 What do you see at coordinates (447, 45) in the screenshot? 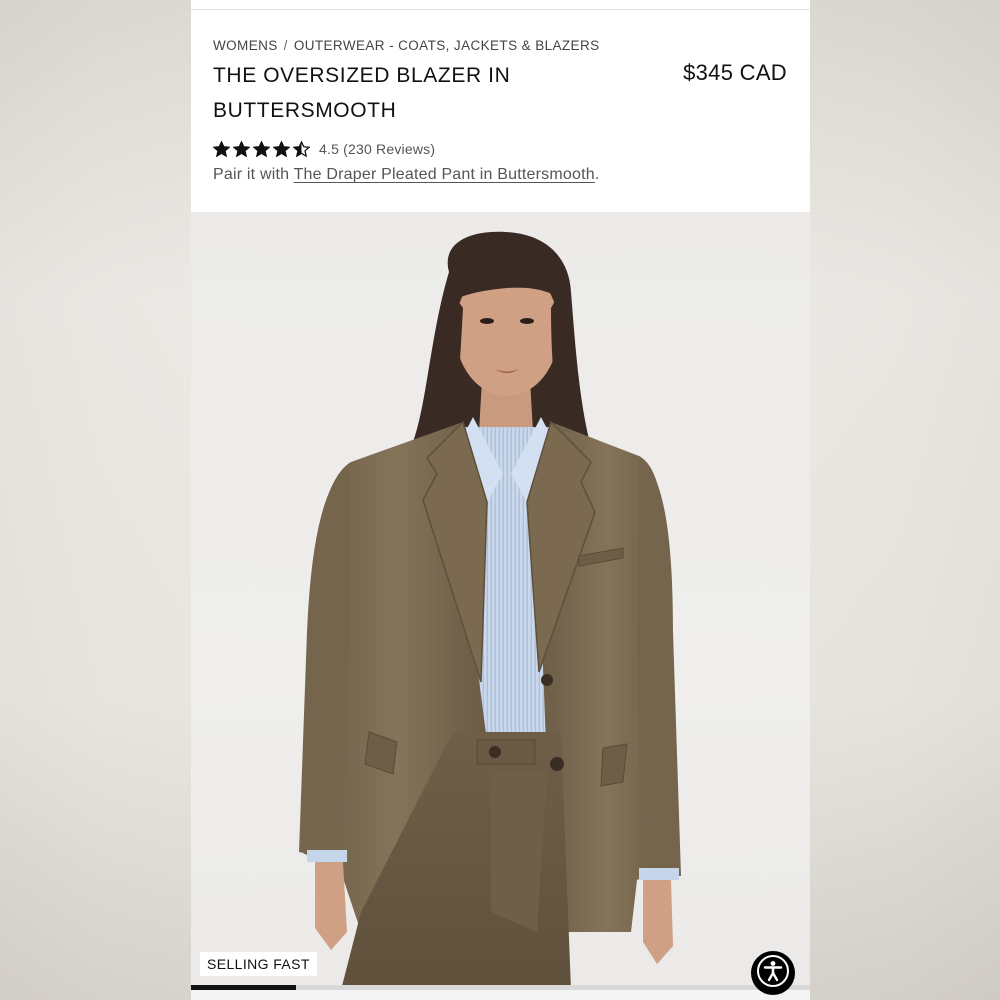
I see `breadcrumb-item-outerwear: OUTERWEAR - COATS, JACKETS & BLAZERS` at bounding box center [447, 45].